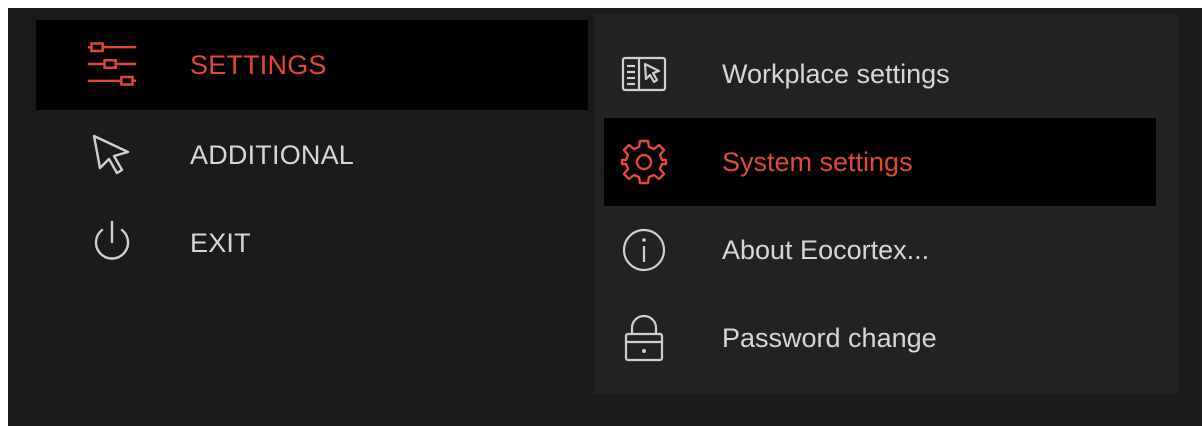 The height and width of the screenshot is (426, 1202). Describe the element at coordinates (272, 154) in the screenshot. I see `main-menu-label-additional: ADDITIONAL` at that location.